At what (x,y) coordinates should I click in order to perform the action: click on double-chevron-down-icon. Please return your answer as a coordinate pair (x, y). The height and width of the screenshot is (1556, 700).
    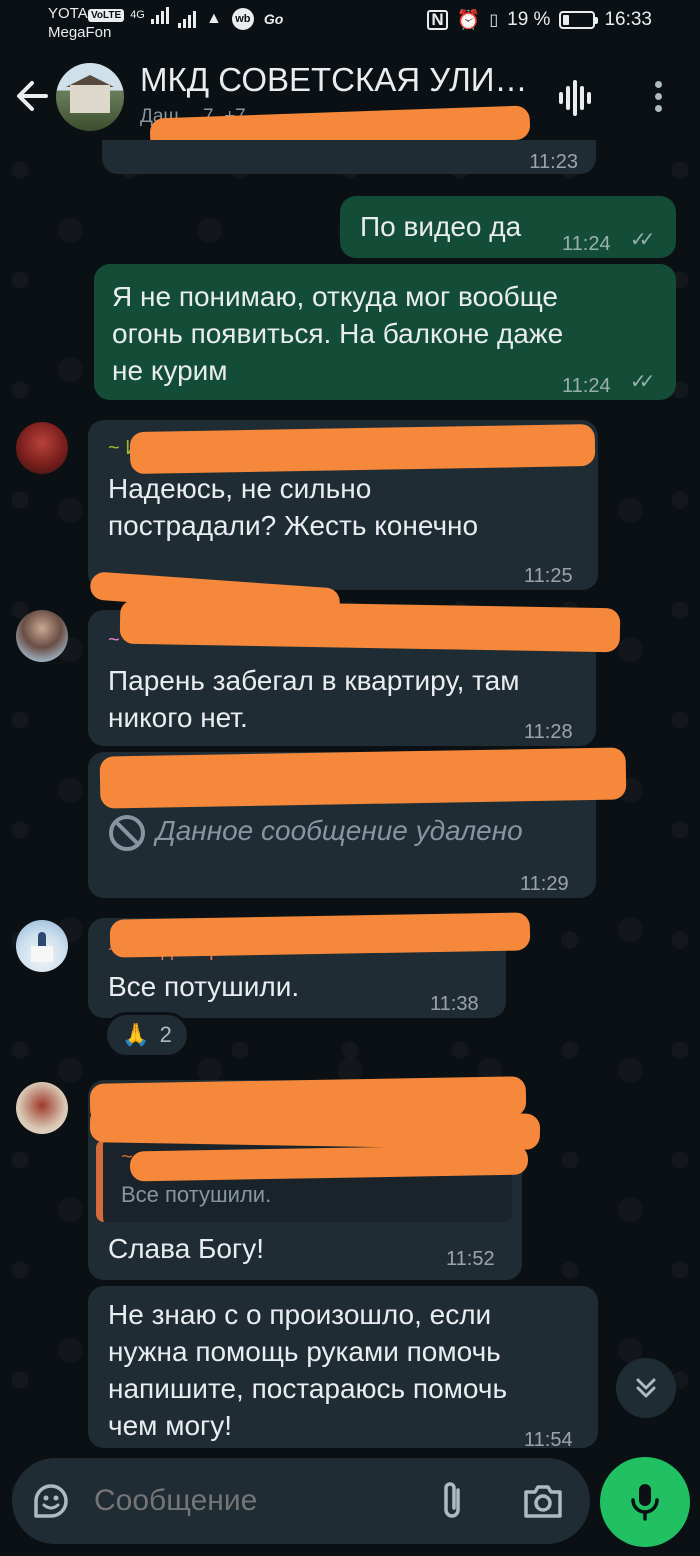
    Looking at the image, I should click on (646, 1388).